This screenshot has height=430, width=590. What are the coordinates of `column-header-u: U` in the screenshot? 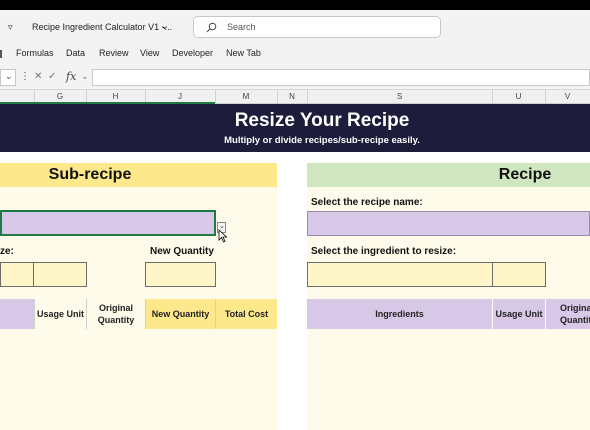 It's located at (518, 96).